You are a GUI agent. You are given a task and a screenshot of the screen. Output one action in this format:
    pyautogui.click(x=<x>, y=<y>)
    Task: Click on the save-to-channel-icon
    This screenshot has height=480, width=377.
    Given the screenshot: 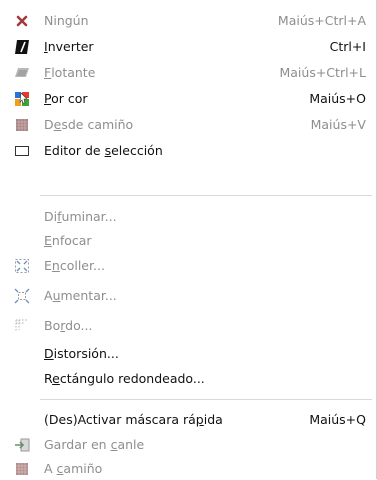 What is the action you would take?
    pyautogui.click(x=22, y=445)
    